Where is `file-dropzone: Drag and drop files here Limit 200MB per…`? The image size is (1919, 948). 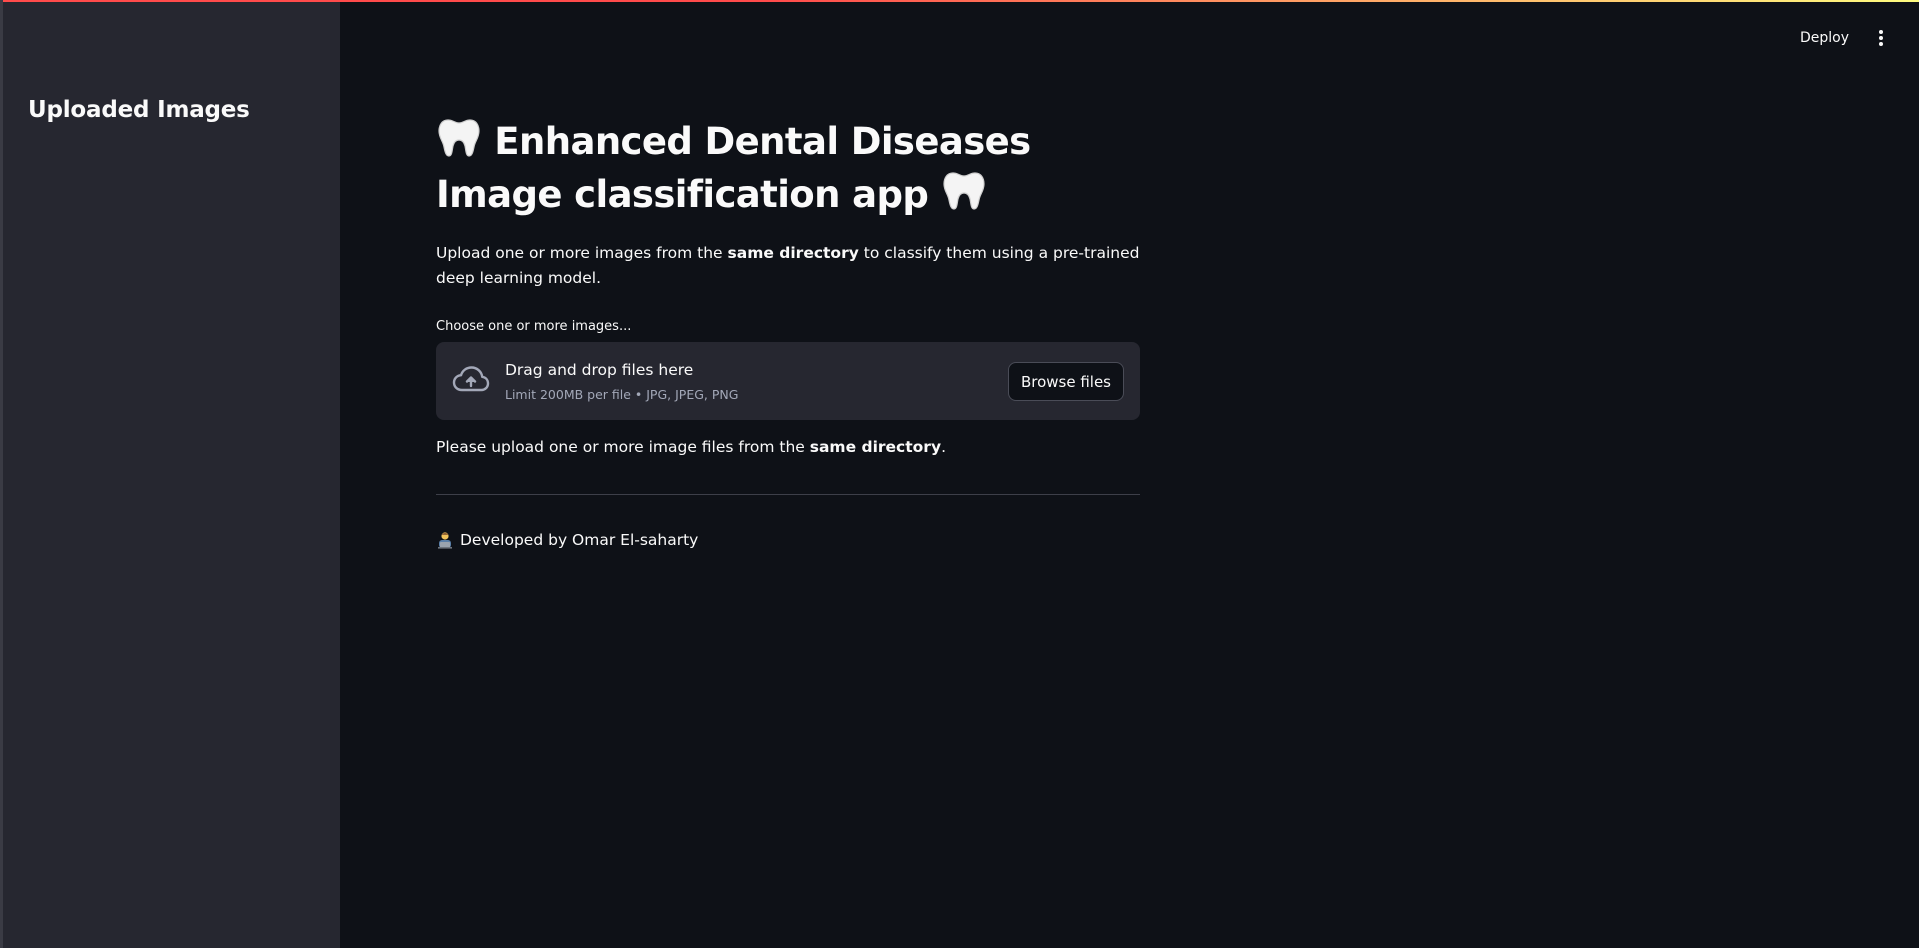 file-dropzone: Drag and drop files here Limit 200MB per… is located at coordinates (788, 381).